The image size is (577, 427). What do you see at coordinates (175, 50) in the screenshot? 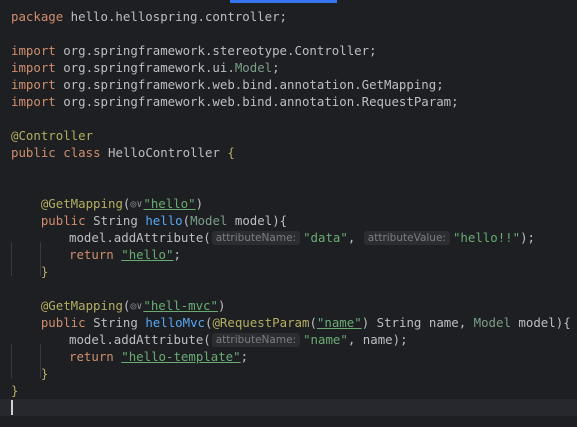
I see `import-path: org.springframework.stereotype.` at bounding box center [175, 50].